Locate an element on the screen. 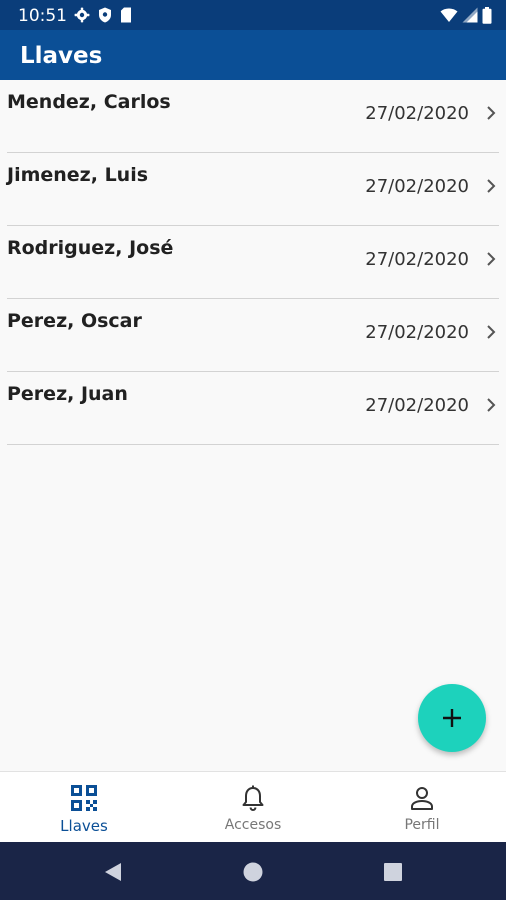 The height and width of the screenshot is (900, 506). nav-item-llaves: Llaves is located at coordinates (84, 807).